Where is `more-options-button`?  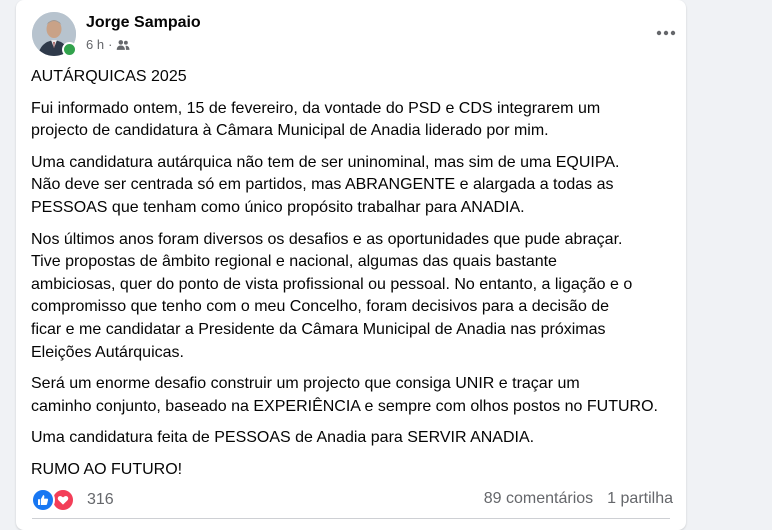
more-options-button is located at coordinates (666, 32).